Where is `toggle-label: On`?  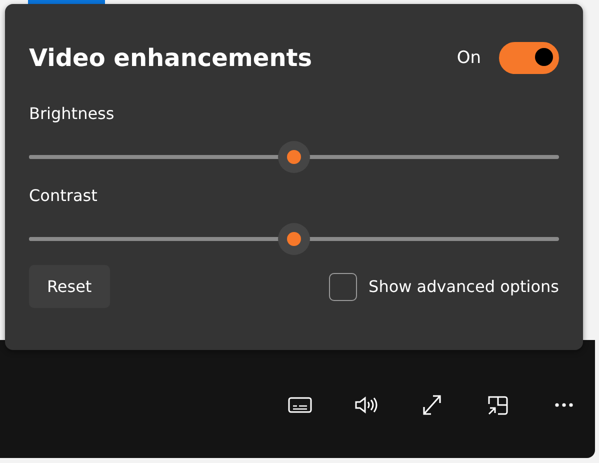
toggle-label: On is located at coordinates (468, 58).